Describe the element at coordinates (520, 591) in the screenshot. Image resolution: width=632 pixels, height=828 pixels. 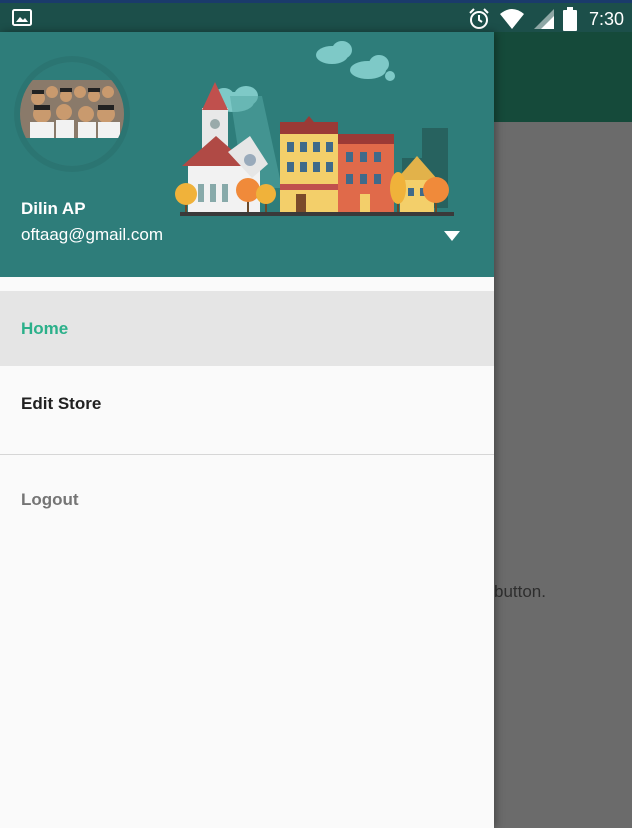
I see `background-text: button.` at that location.